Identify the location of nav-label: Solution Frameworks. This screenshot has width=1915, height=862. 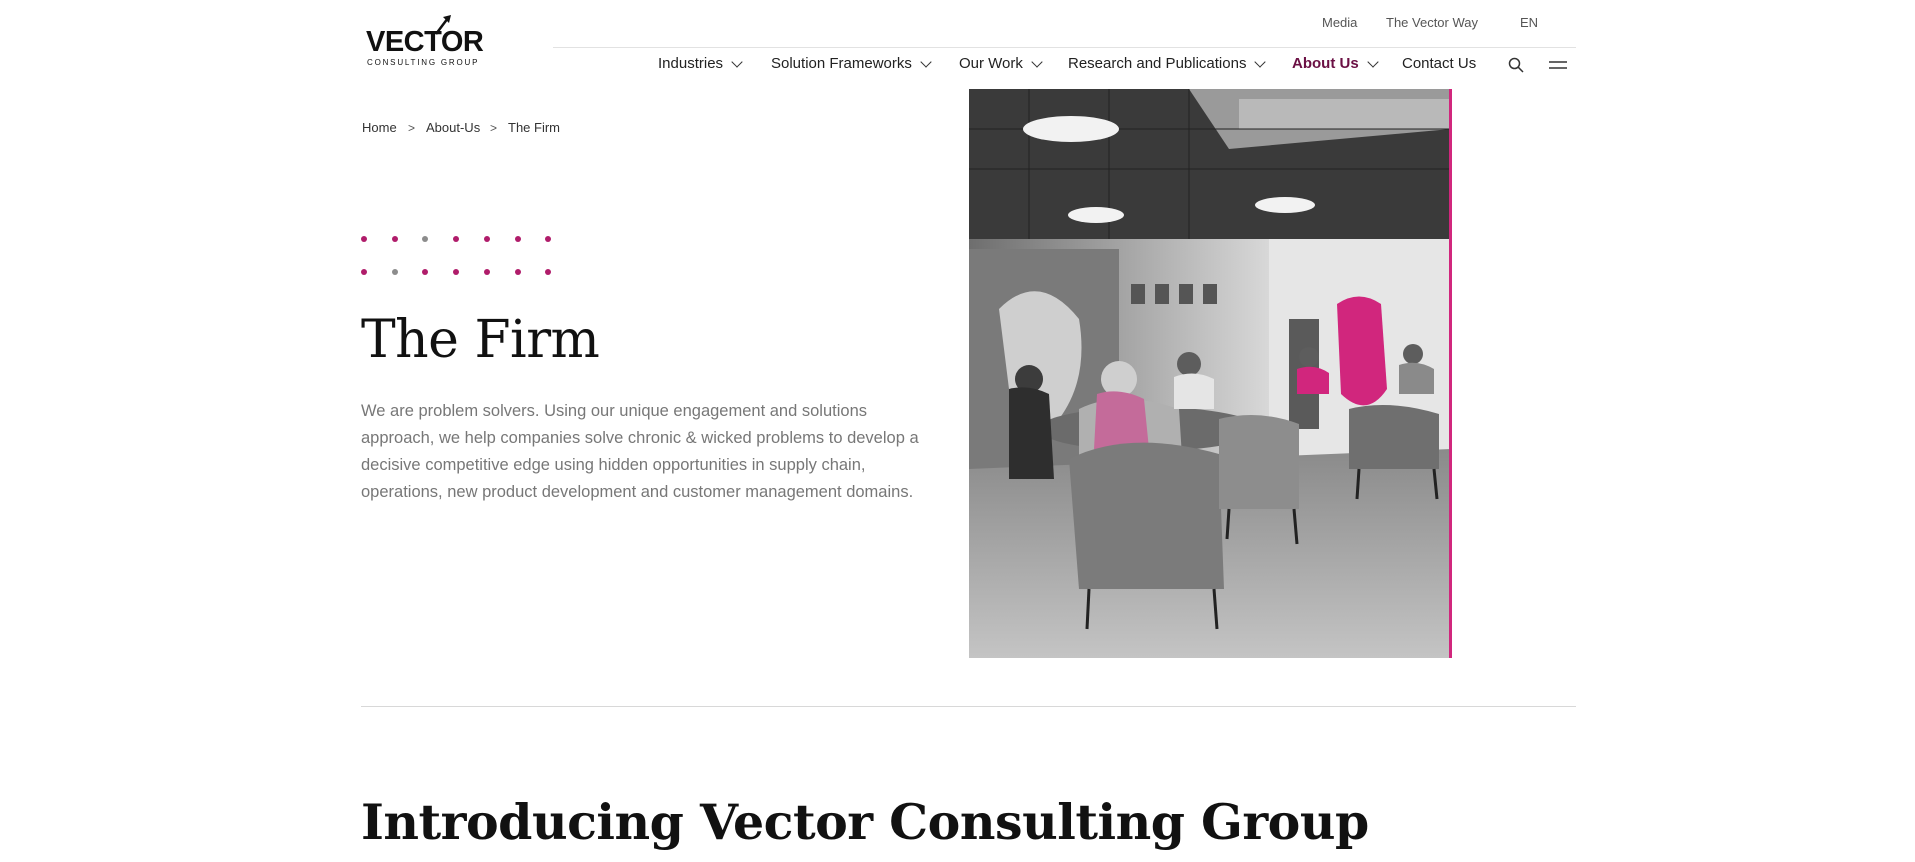
(841, 63).